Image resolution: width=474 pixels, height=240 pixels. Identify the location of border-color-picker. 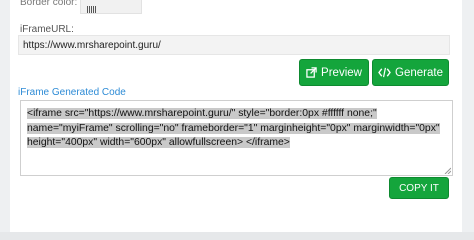
(111, 7).